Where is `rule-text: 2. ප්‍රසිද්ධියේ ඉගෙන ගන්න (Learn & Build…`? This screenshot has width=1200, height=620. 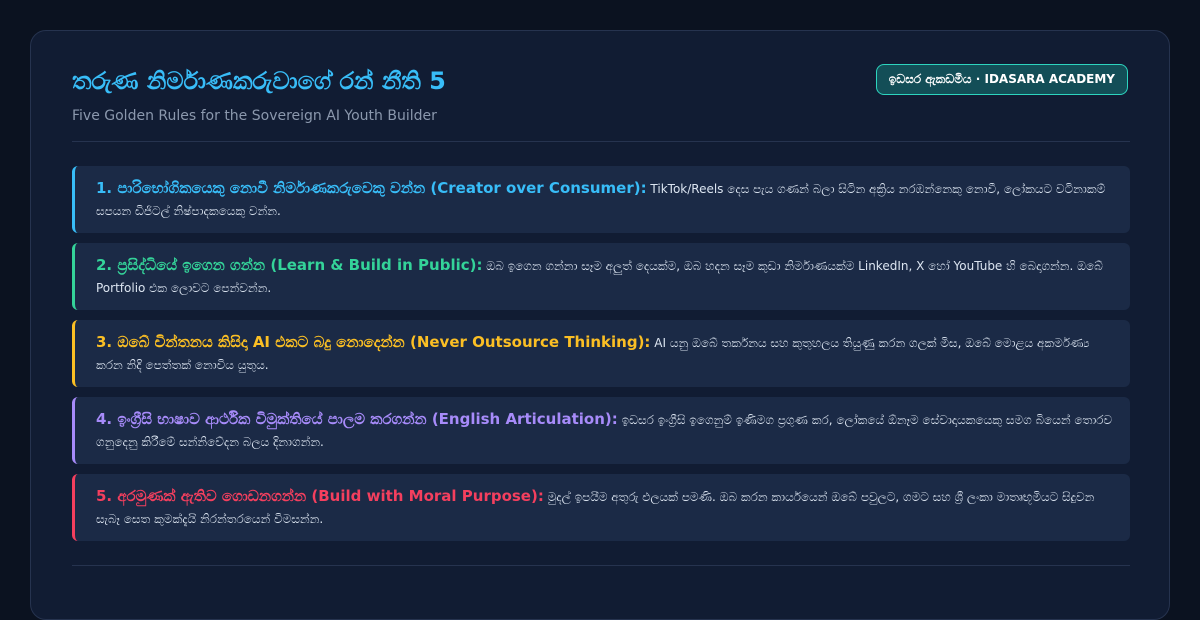
rule-text: 2. ප්‍රසිද්ධියේ ඉගෙන ගන්න (Learn & Build… is located at coordinates (605, 276).